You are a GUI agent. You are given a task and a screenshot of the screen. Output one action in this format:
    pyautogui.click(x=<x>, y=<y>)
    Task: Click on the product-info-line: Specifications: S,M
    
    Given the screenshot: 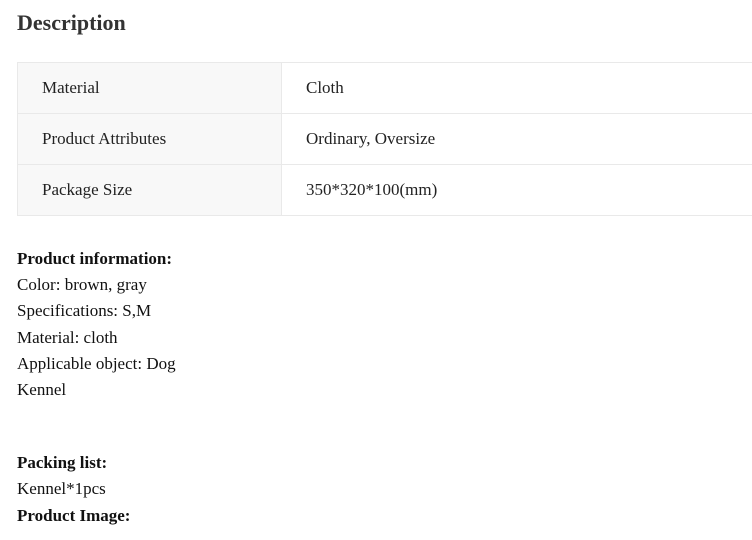 What is the action you would take?
    pyautogui.click(x=84, y=311)
    